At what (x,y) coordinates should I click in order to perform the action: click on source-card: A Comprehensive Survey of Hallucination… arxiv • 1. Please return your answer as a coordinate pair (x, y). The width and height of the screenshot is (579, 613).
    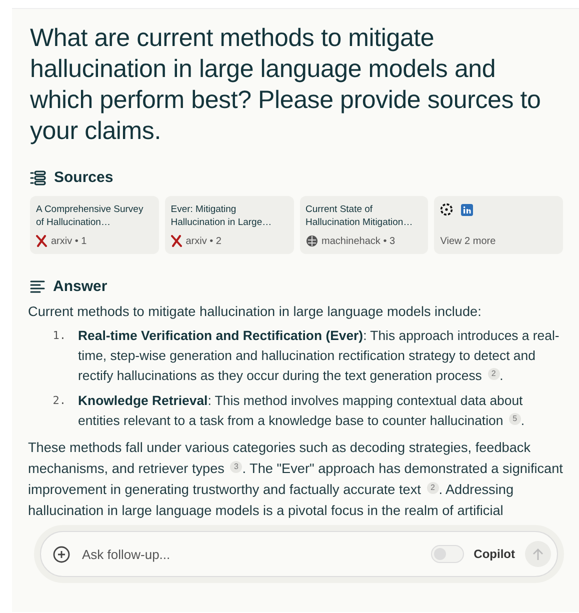
    Looking at the image, I should click on (94, 225).